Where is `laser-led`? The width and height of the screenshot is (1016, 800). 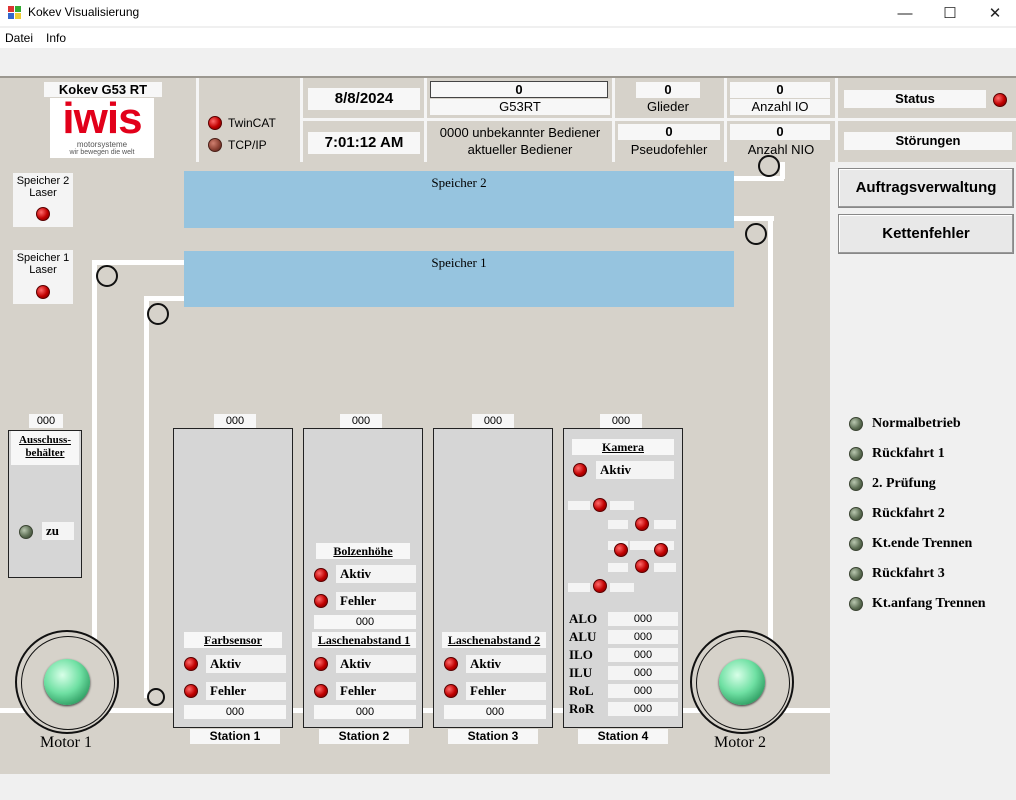 laser-led is located at coordinates (43, 292).